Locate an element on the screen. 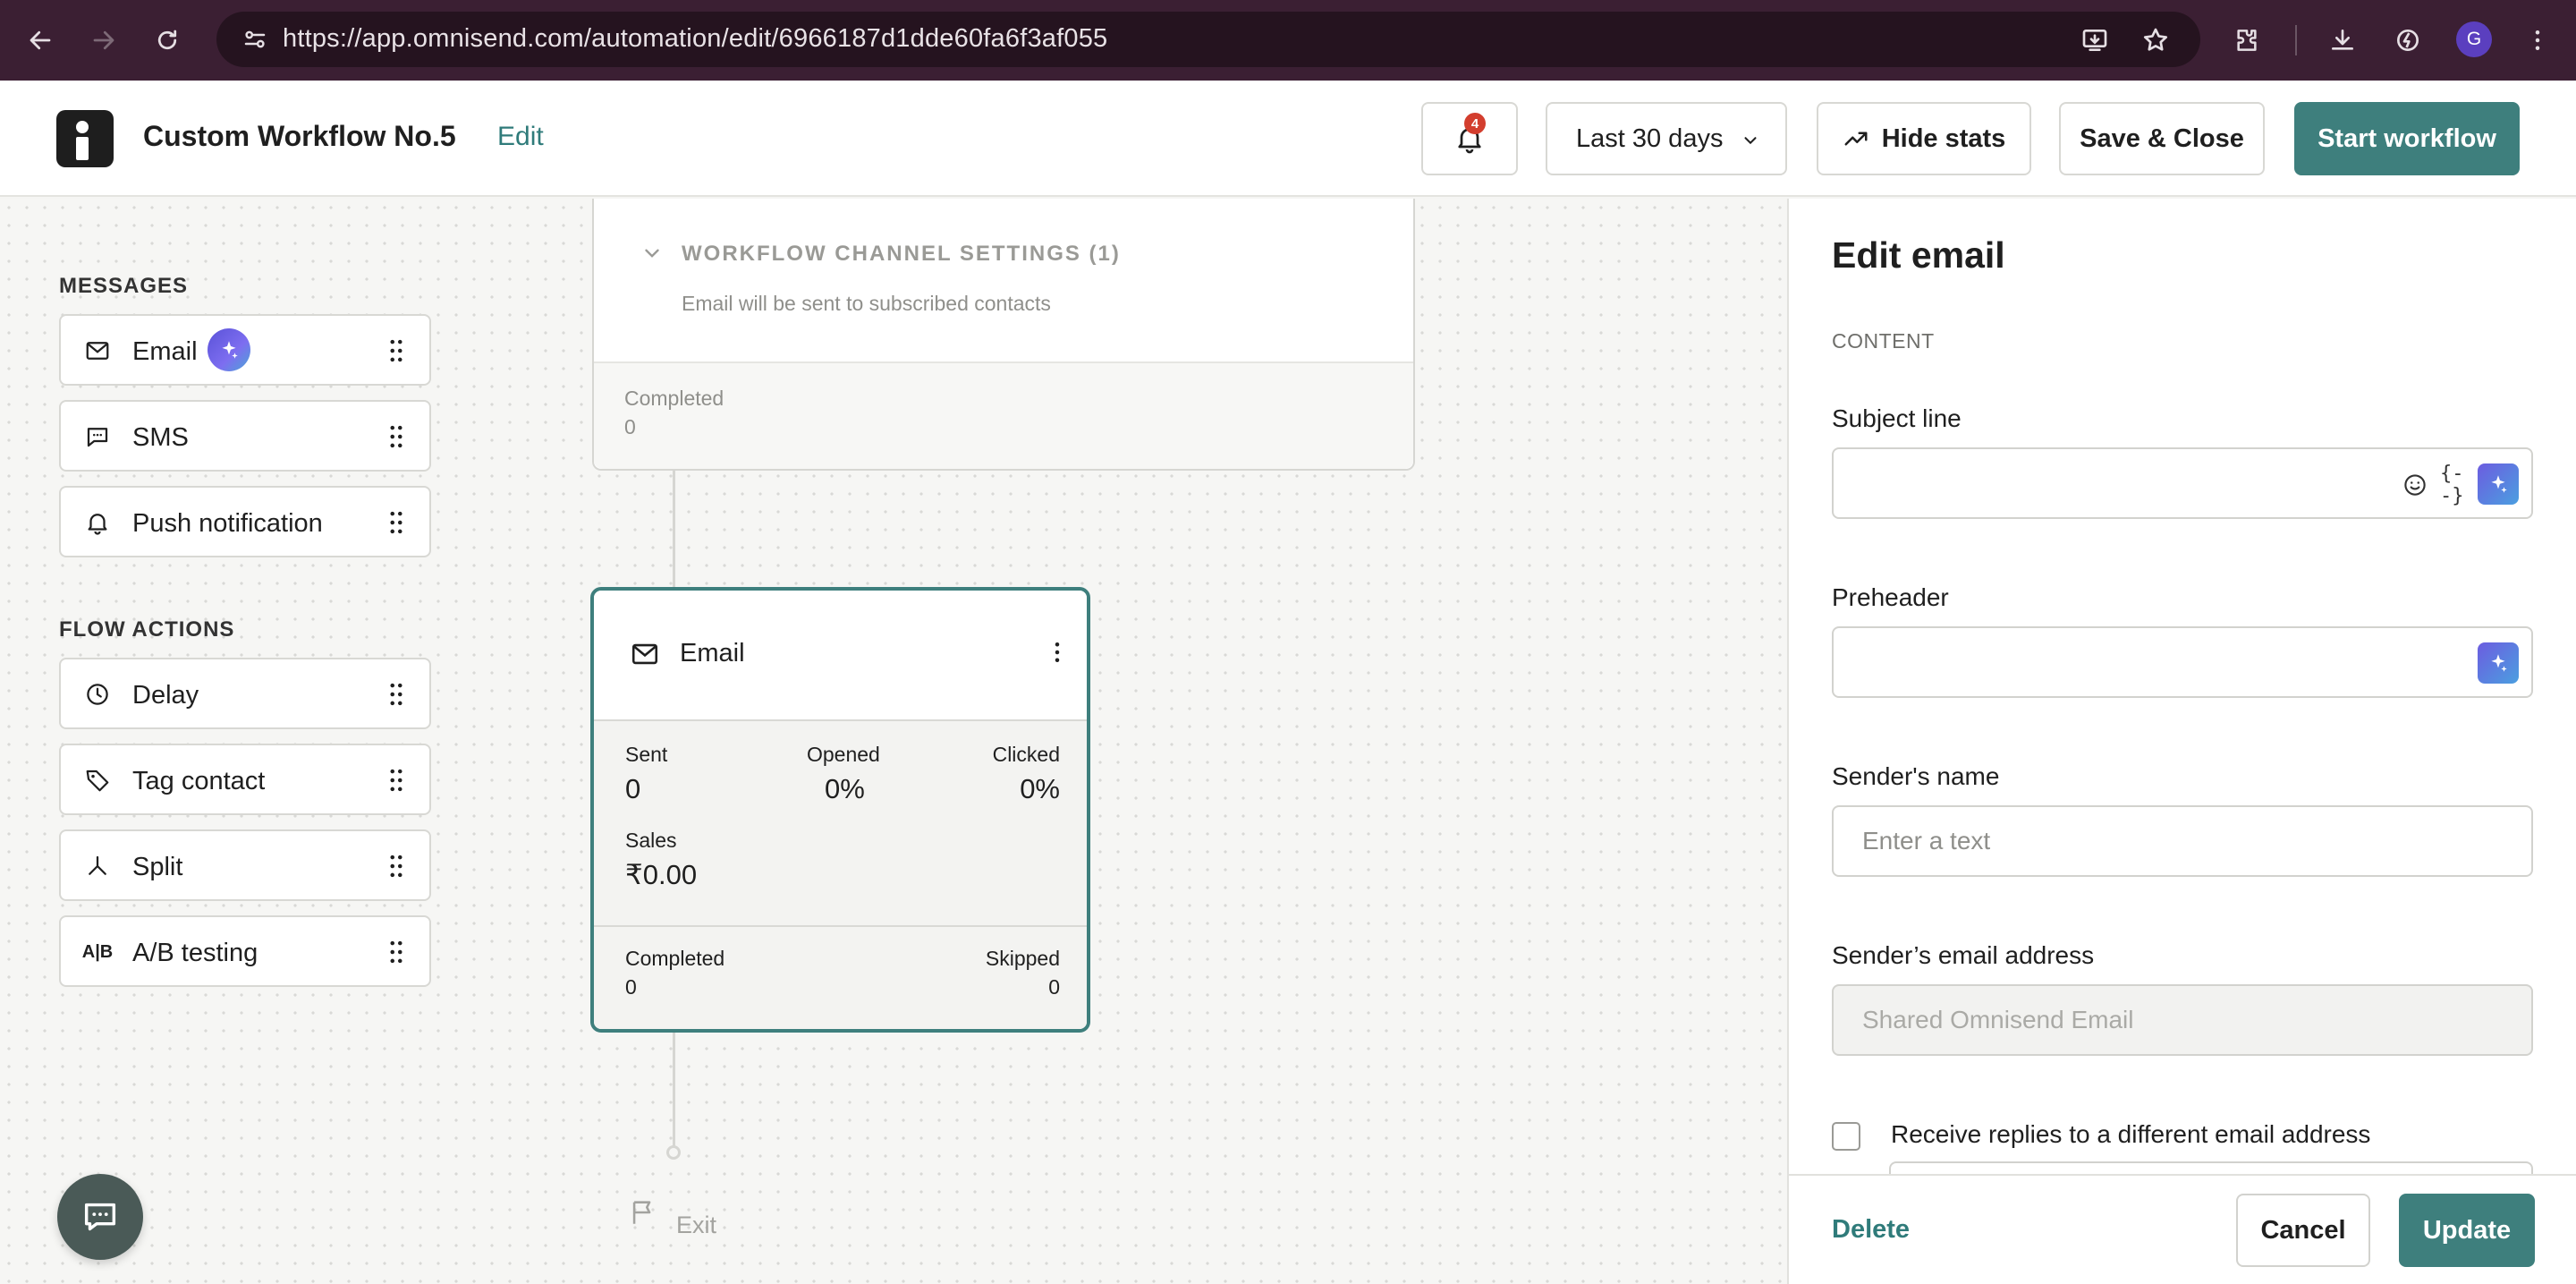 Image resolution: width=2576 pixels, height=1284 pixels. email-node-footer: Completed 0 Skipped 0 is located at coordinates (840, 977).